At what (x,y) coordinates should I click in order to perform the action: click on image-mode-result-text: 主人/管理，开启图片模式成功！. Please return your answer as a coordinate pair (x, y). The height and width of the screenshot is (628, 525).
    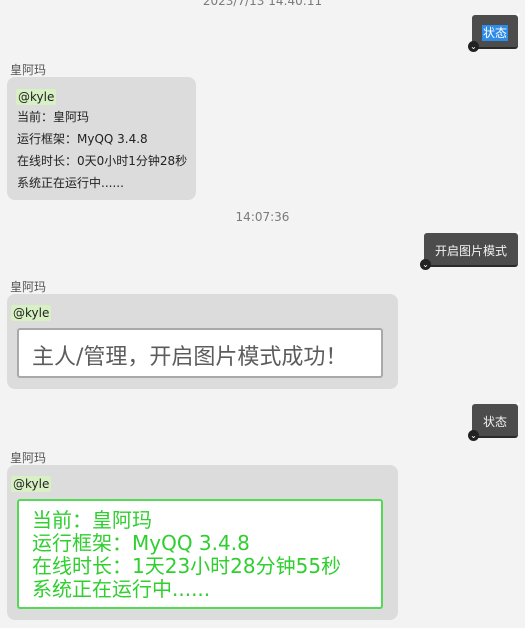
    Looking at the image, I should click on (190, 357).